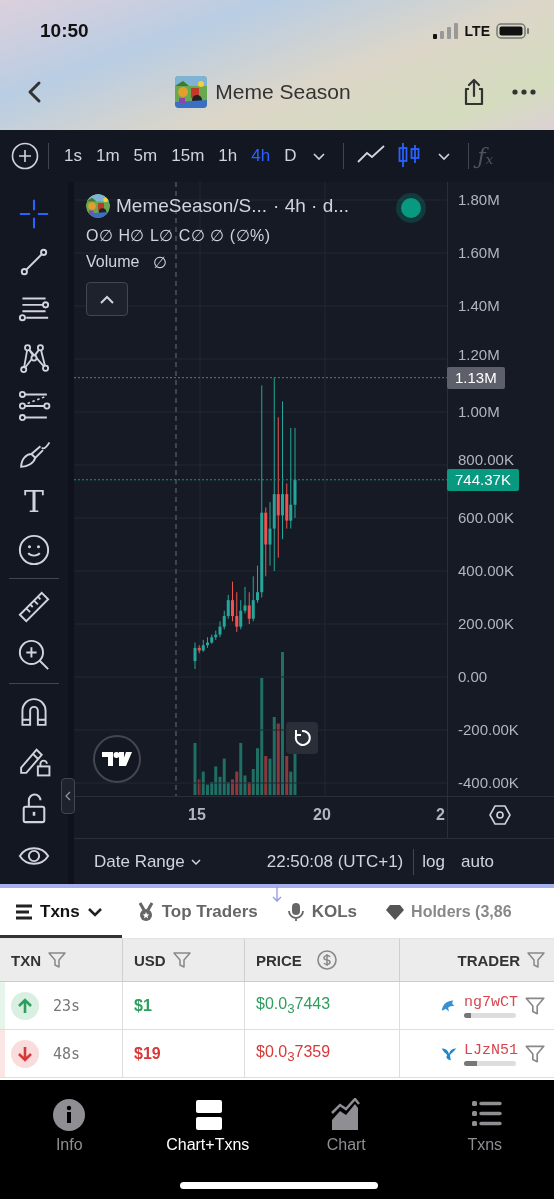  What do you see at coordinates (445, 31) in the screenshot?
I see `signal-icon` at bounding box center [445, 31].